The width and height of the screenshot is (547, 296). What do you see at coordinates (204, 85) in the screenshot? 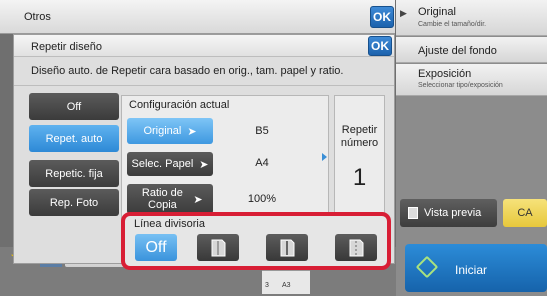
I see `divider` at bounding box center [204, 85].